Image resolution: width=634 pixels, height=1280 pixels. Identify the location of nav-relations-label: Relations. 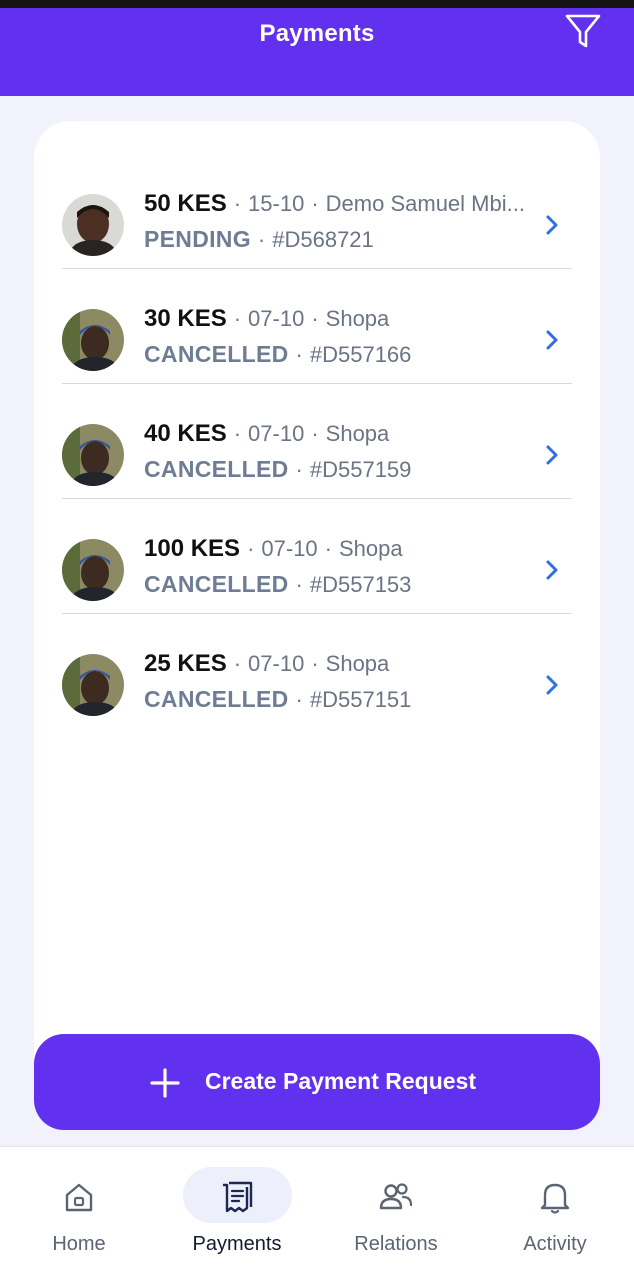
(396, 1244).